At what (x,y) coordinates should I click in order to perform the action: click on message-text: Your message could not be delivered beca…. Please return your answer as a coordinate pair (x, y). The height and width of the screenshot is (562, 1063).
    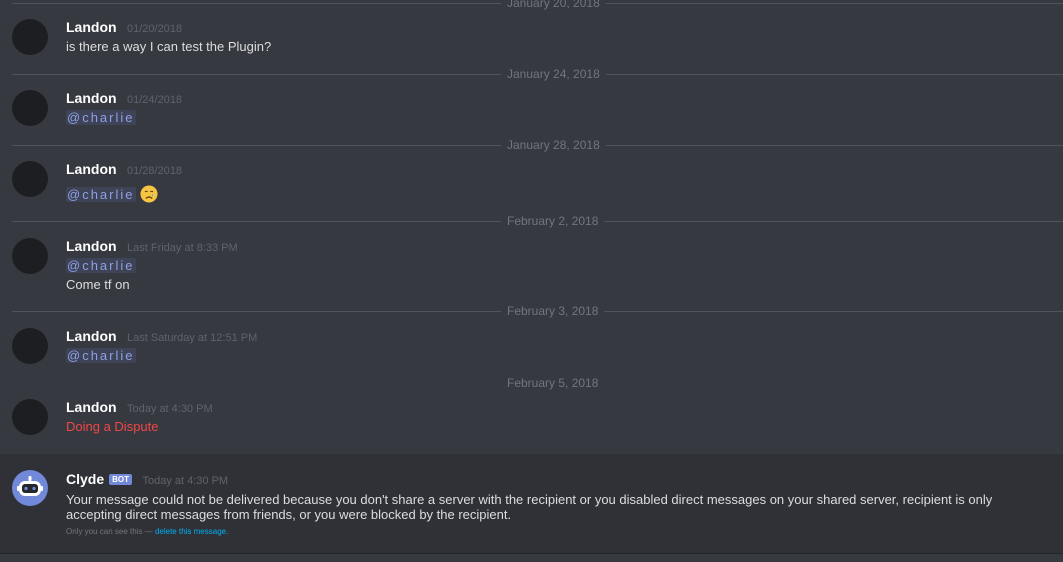
    Looking at the image, I should click on (529, 507).